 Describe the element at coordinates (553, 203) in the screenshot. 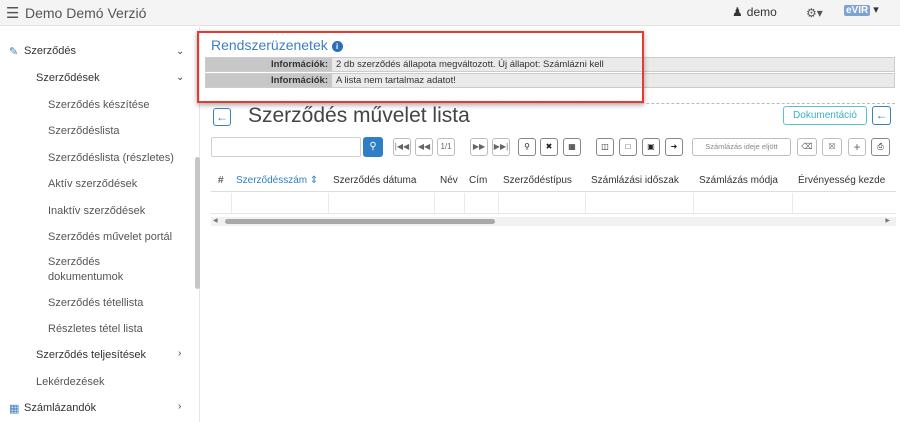

I see `table-row` at that location.